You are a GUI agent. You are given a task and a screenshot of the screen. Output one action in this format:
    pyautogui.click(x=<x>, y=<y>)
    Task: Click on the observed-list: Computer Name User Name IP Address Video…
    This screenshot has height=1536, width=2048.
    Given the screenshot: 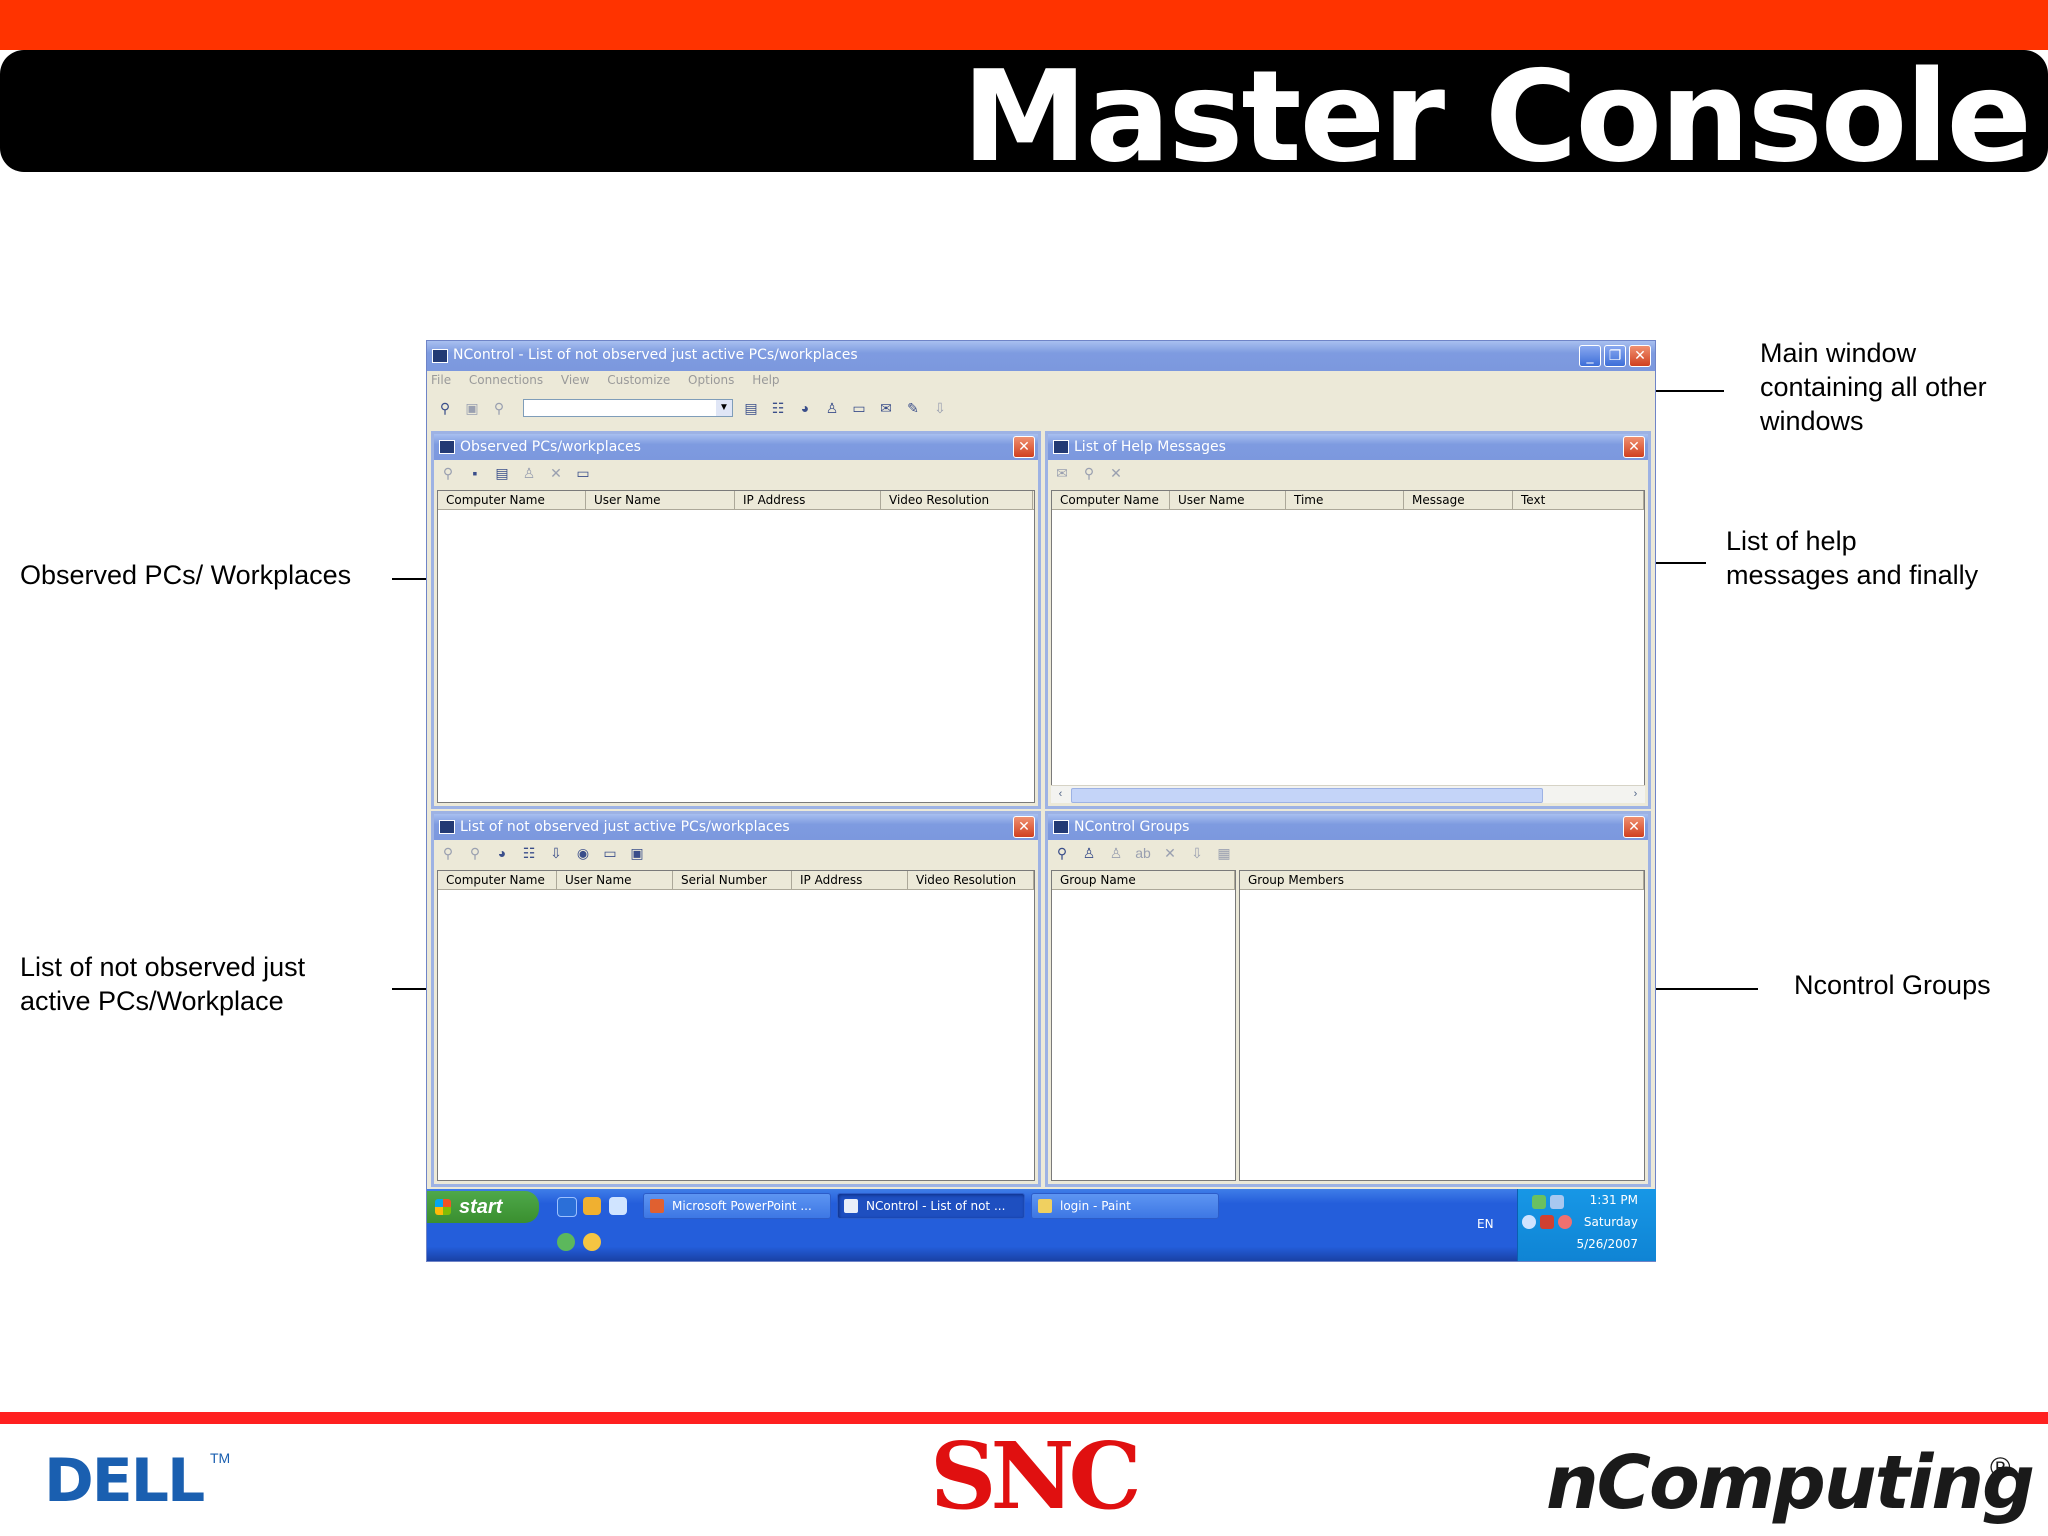 What is the action you would take?
    pyautogui.click(x=736, y=646)
    